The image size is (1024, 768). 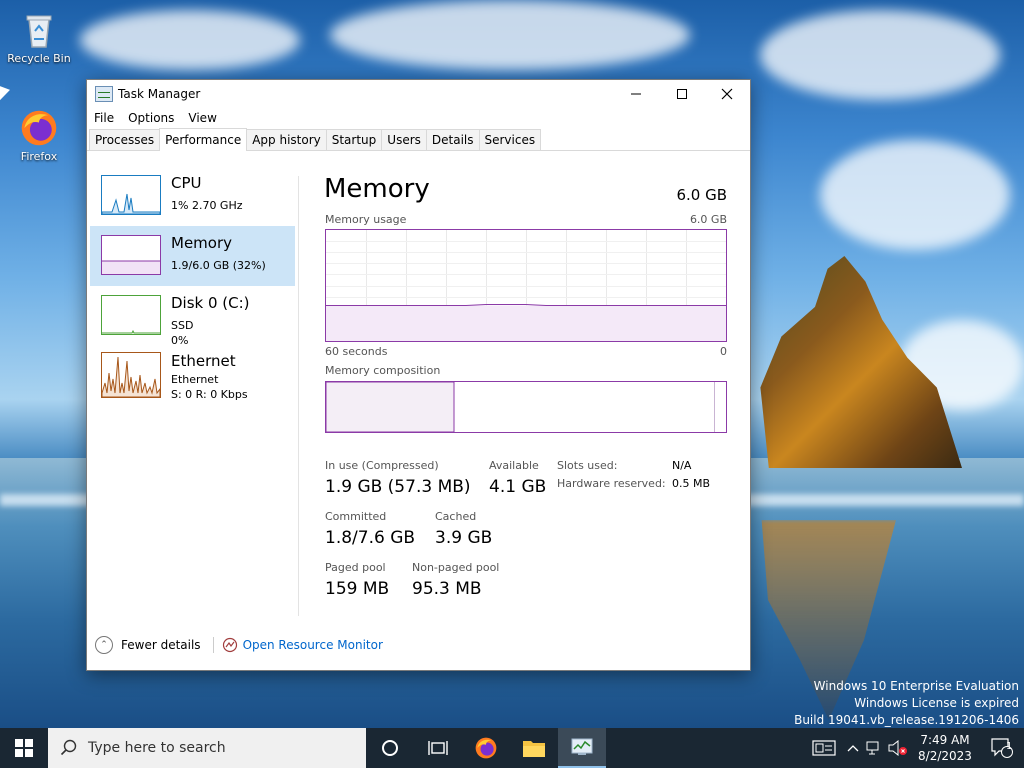 I want to click on clock-date: 8/2/2023, so click(x=945, y=756).